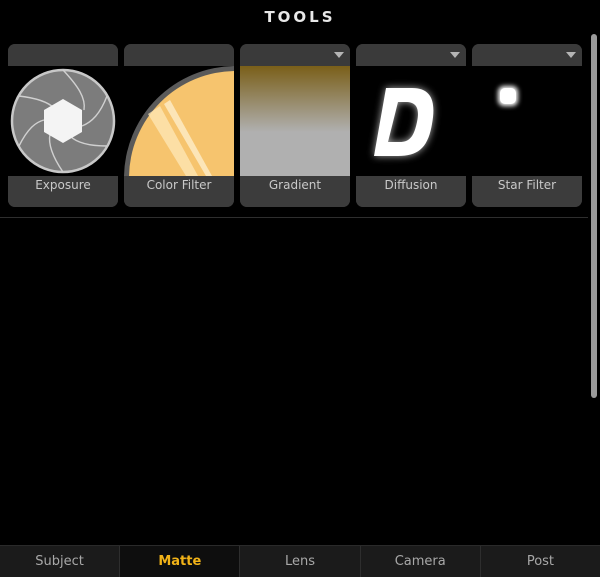 This screenshot has height=577, width=600. What do you see at coordinates (63, 185) in the screenshot?
I see `tool-label-exposure: Exposure` at bounding box center [63, 185].